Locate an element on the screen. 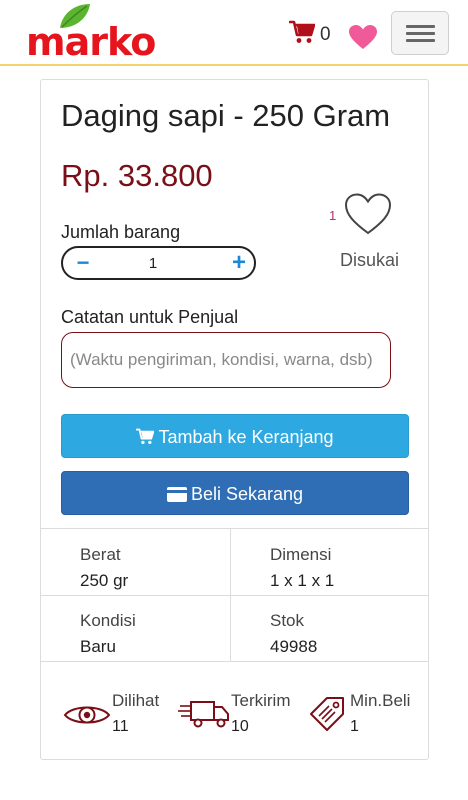 This screenshot has height=800, width=468. quantity-stepper: − 1 + is located at coordinates (158, 263).